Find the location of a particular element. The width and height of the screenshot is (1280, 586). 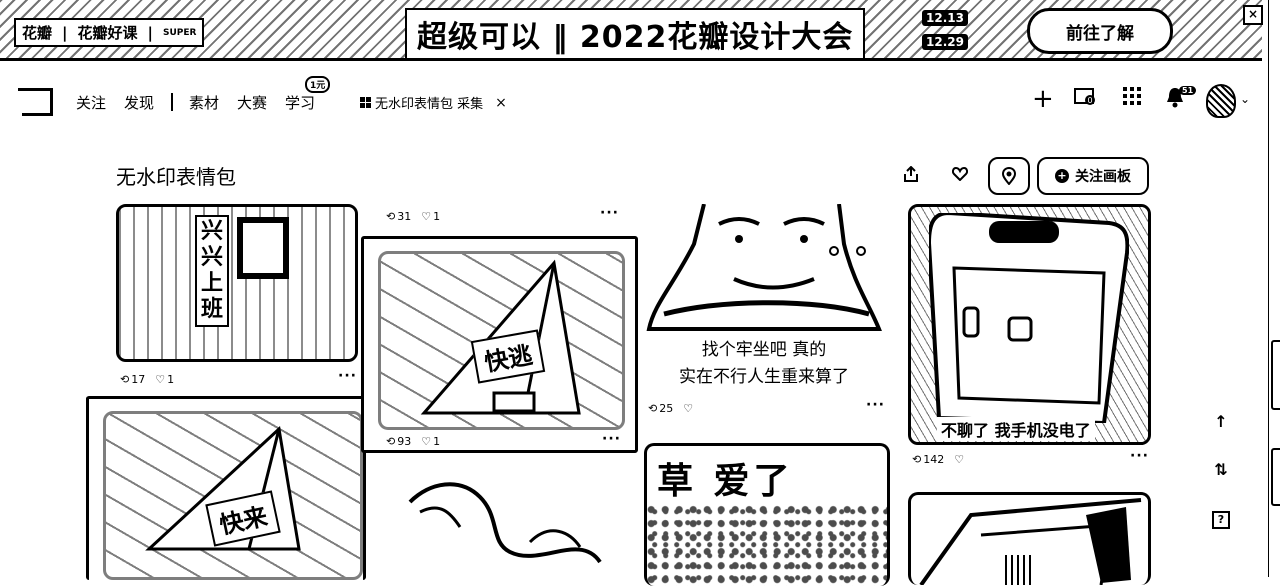

pin-image-text: 不聊了 我手机没电了 is located at coordinates (1016, 429).